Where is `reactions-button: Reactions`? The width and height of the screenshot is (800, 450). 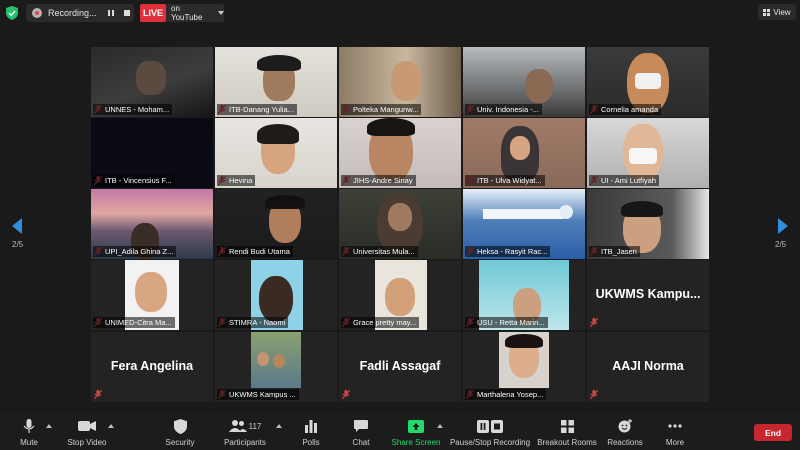 reactions-button: Reactions is located at coordinates (625, 431).